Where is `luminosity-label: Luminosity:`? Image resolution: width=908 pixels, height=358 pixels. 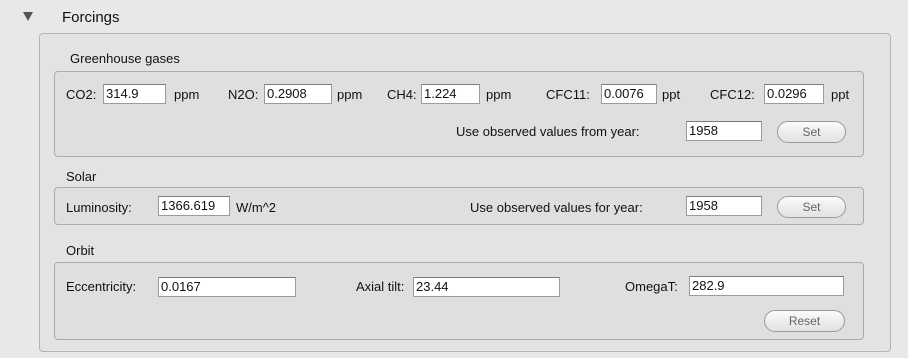 luminosity-label: Luminosity: is located at coordinates (99, 207).